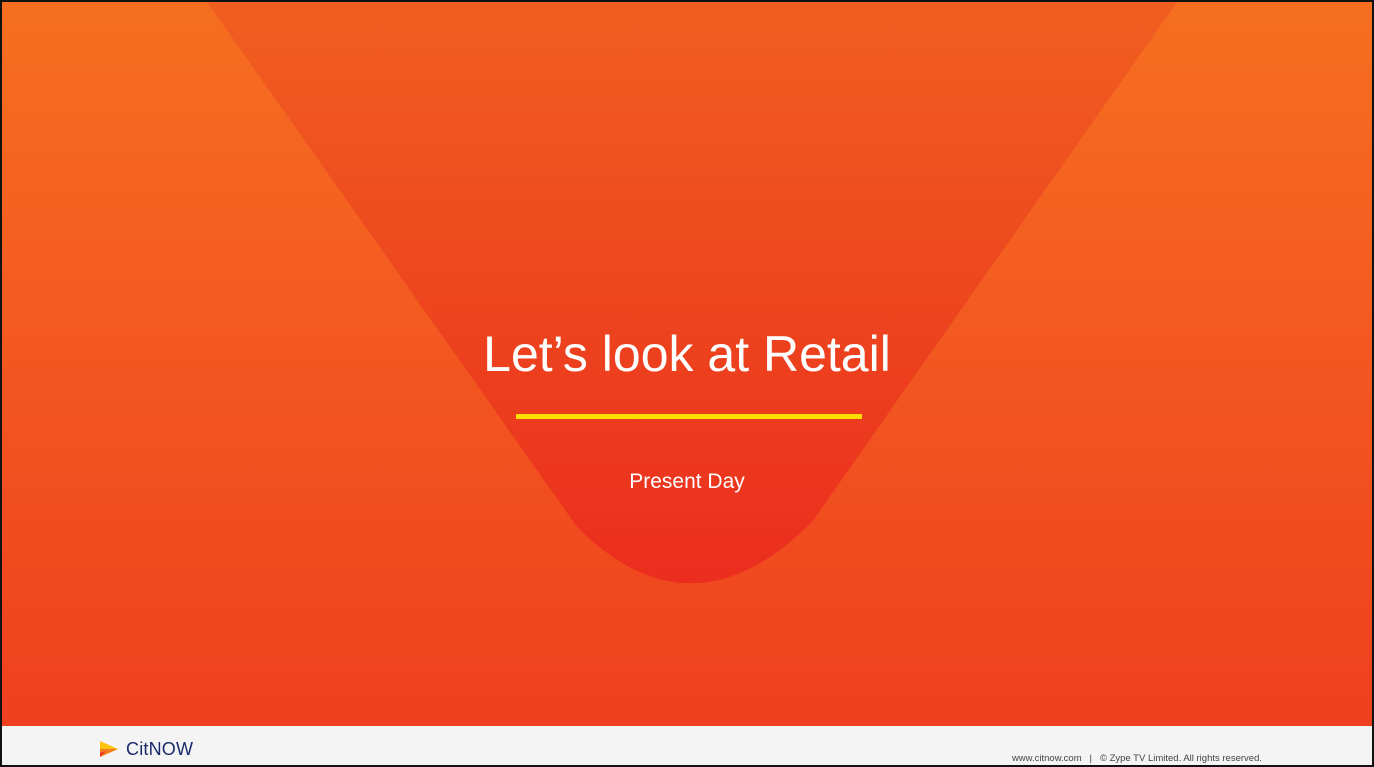 The image size is (1374, 767). I want to click on slide-subtitle: Present Day, so click(687, 481).